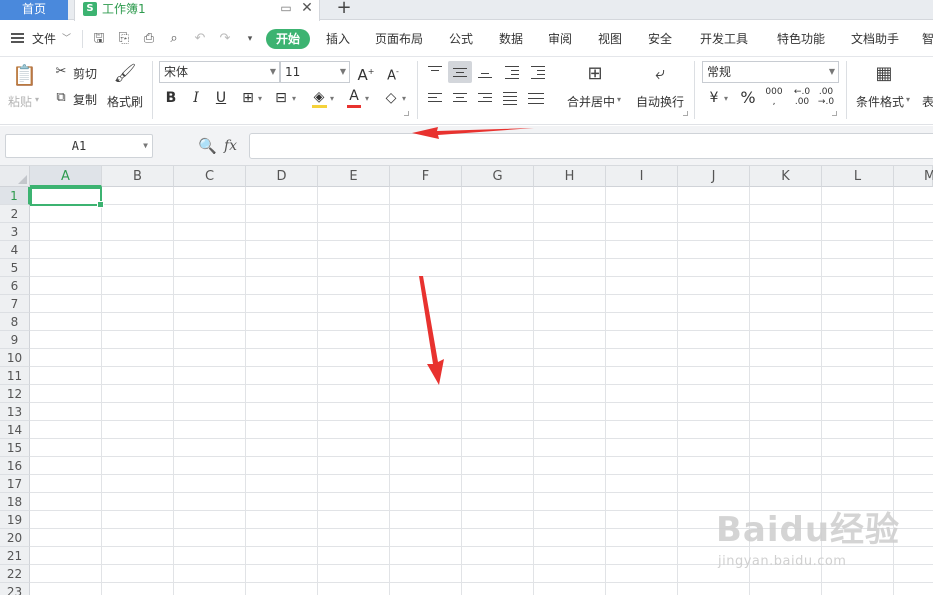 The height and width of the screenshot is (595, 933). What do you see at coordinates (207, 146) in the screenshot?
I see `zoom-search-icon: 🔍` at bounding box center [207, 146].